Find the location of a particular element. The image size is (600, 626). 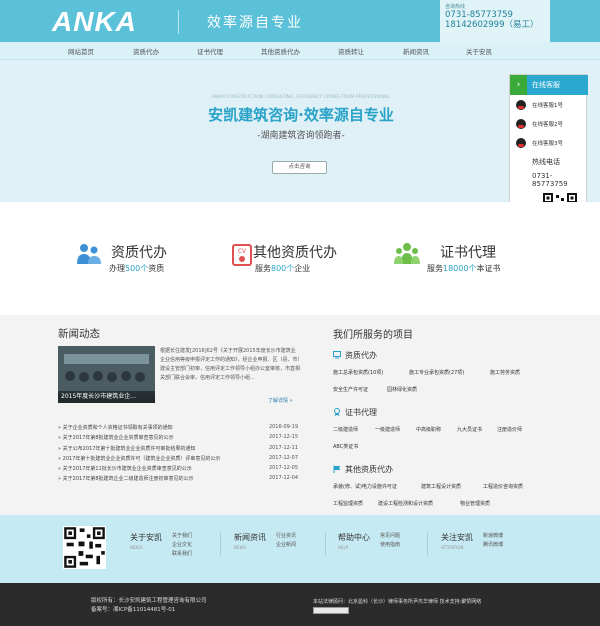

certificate-icon: CV is located at coordinates (242, 255).